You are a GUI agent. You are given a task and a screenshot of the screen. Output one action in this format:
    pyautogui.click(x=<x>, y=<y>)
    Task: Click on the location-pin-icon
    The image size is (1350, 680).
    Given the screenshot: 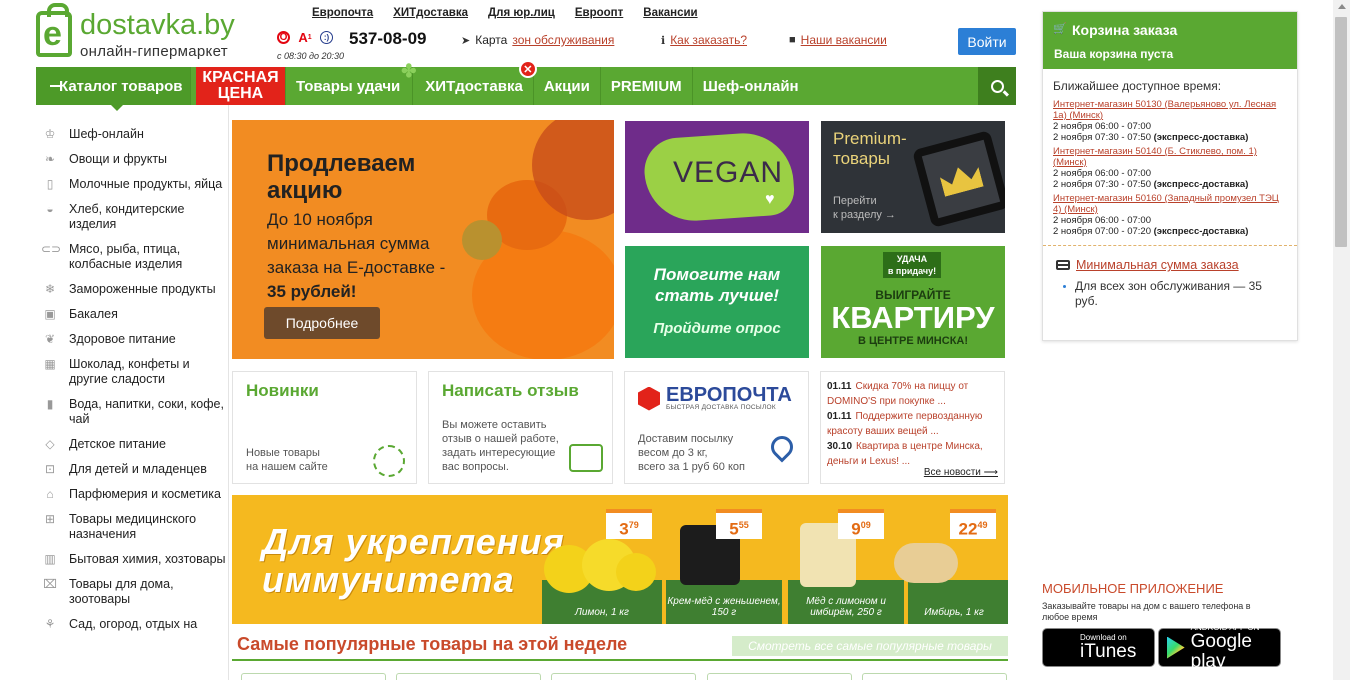 What is the action you would take?
    pyautogui.click(x=782, y=447)
    